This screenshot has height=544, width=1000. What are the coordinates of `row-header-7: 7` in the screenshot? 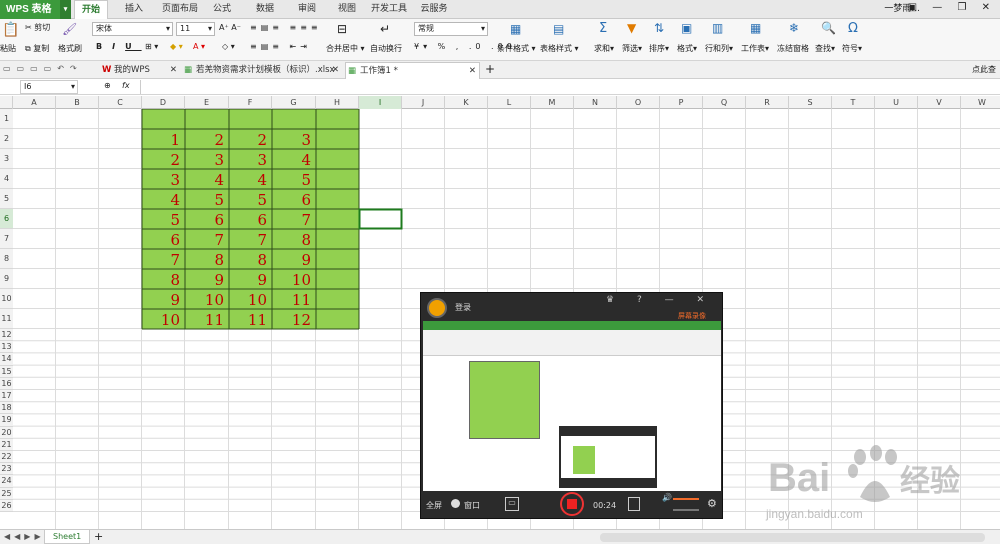 It's located at (6, 239).